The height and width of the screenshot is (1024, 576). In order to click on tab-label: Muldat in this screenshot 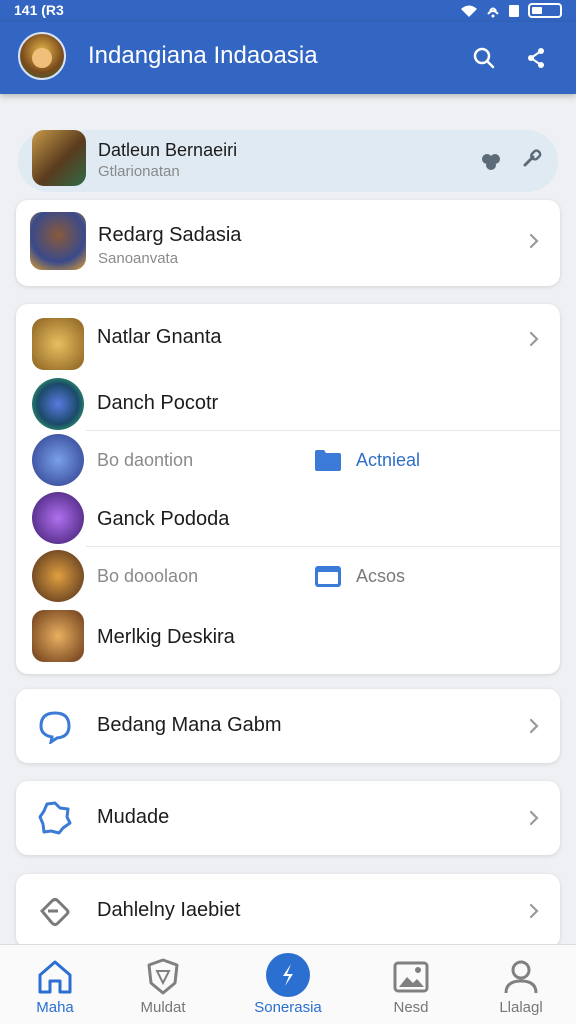, I will do `click(163, 1007)`.